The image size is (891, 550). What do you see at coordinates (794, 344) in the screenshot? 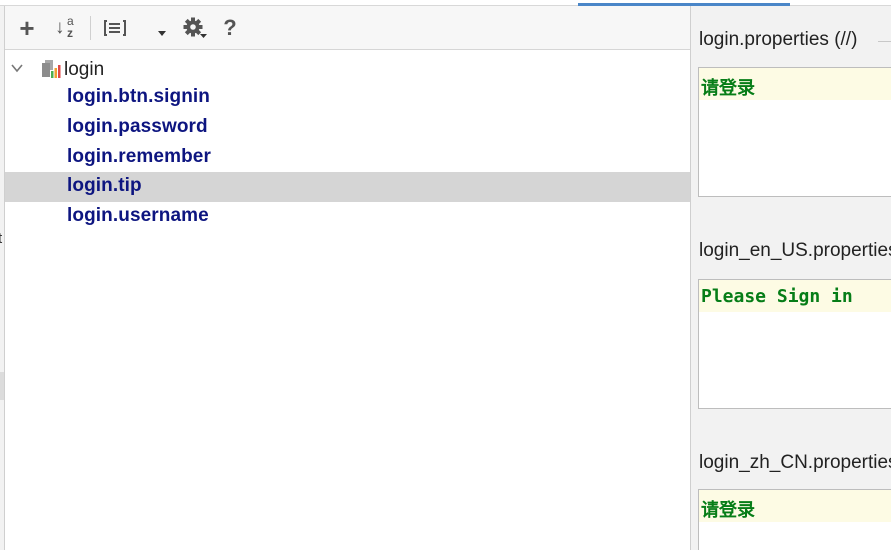
I see `value-editor-en-us: Please Sign in` at bounding box center [794, 344].